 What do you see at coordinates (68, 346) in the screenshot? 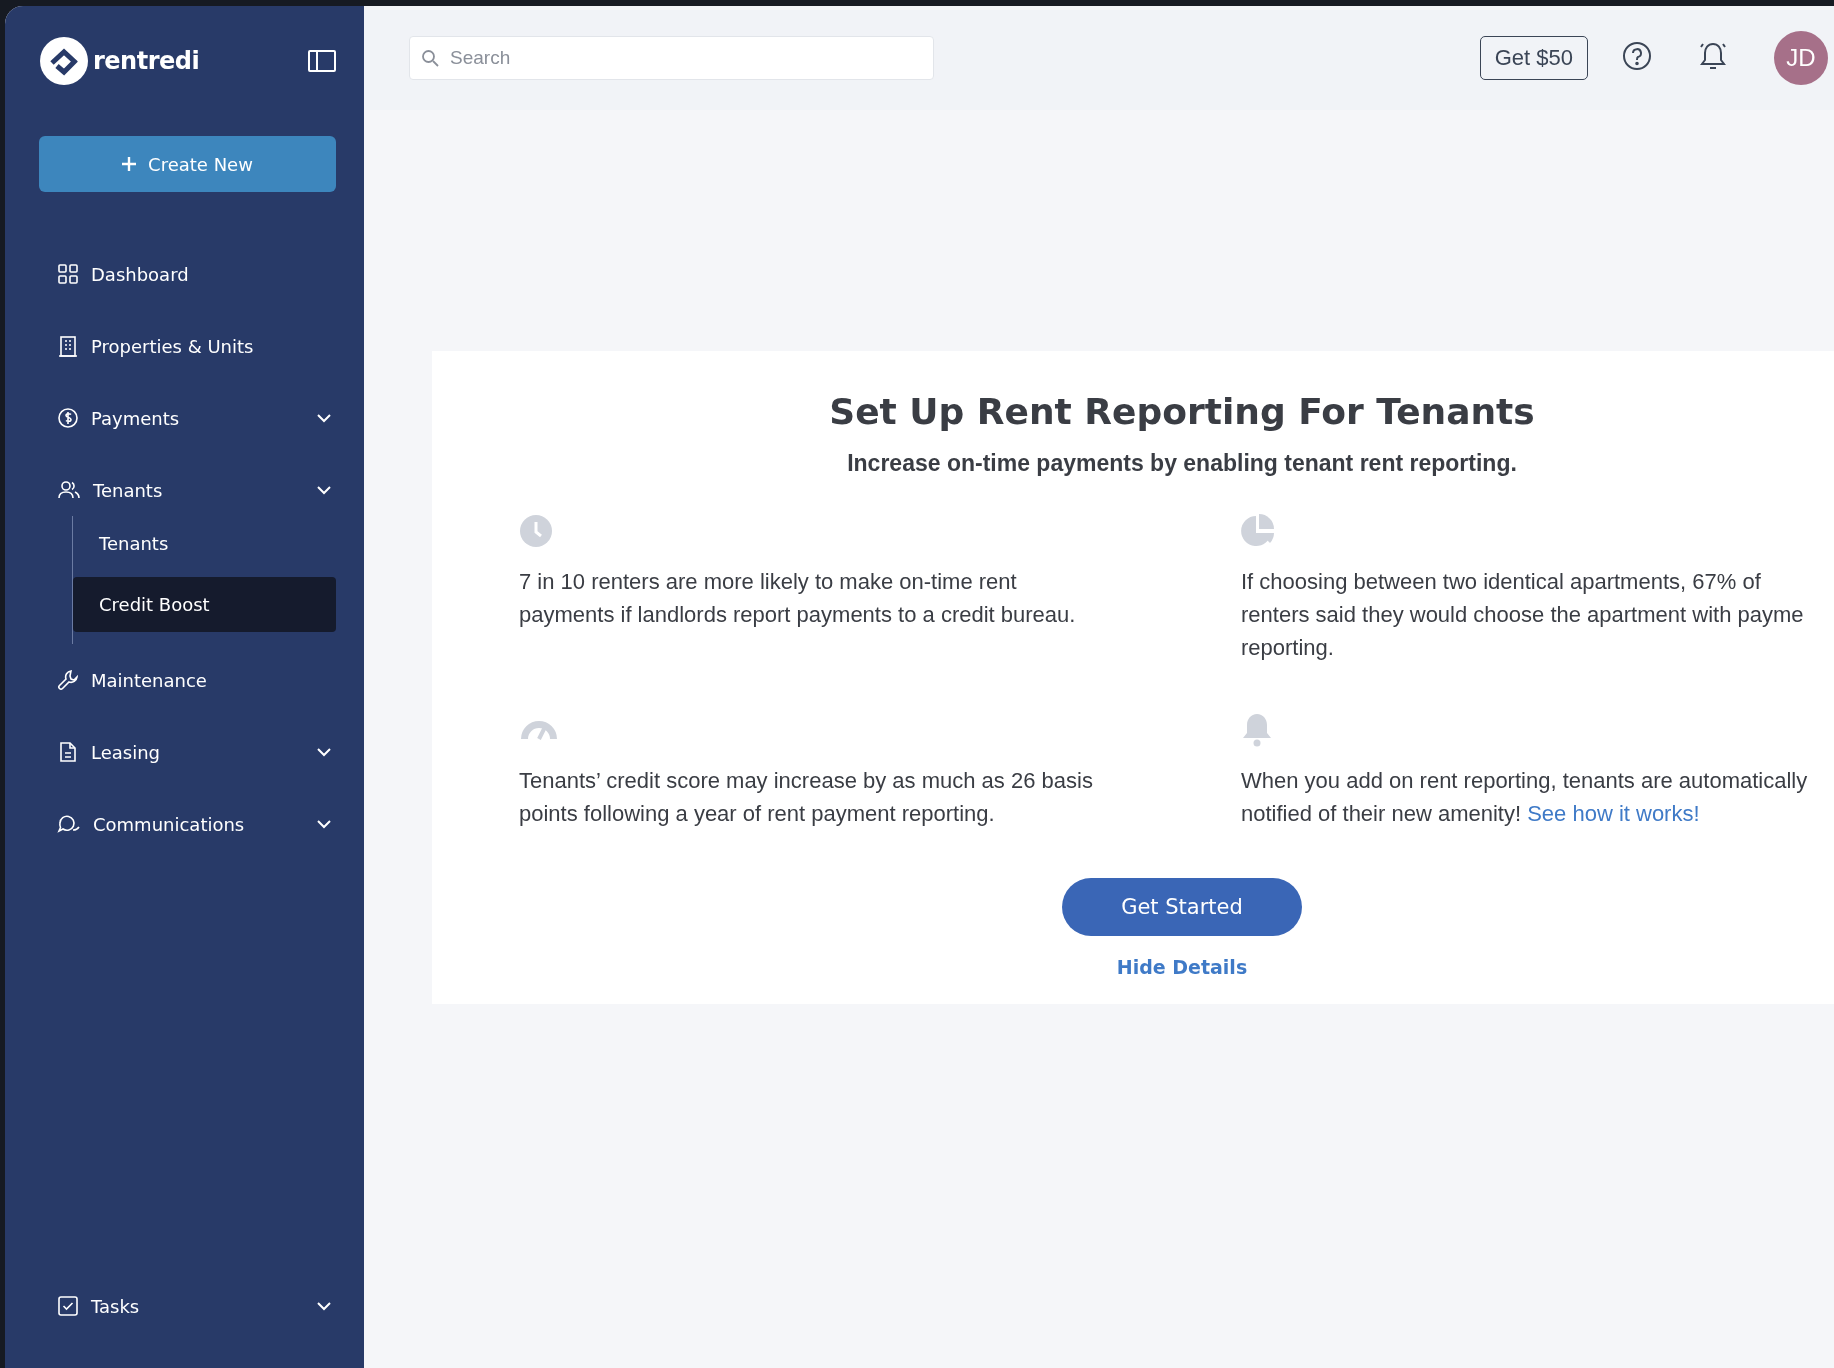
I see `building-icon` at bounding box center [68, 346].